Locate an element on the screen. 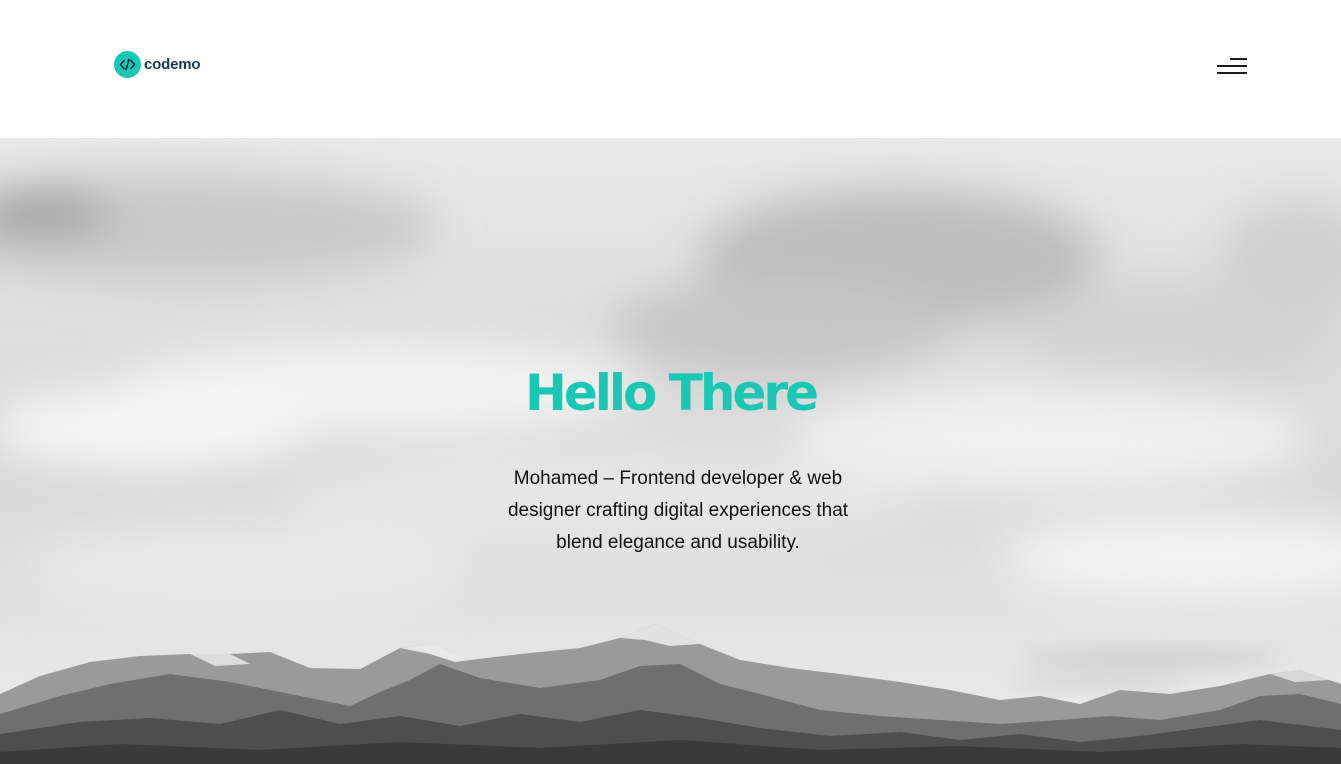 The height and width of the screenshot is (764, 1341). hero-title: Hello There is located at coordinates (672, 393).